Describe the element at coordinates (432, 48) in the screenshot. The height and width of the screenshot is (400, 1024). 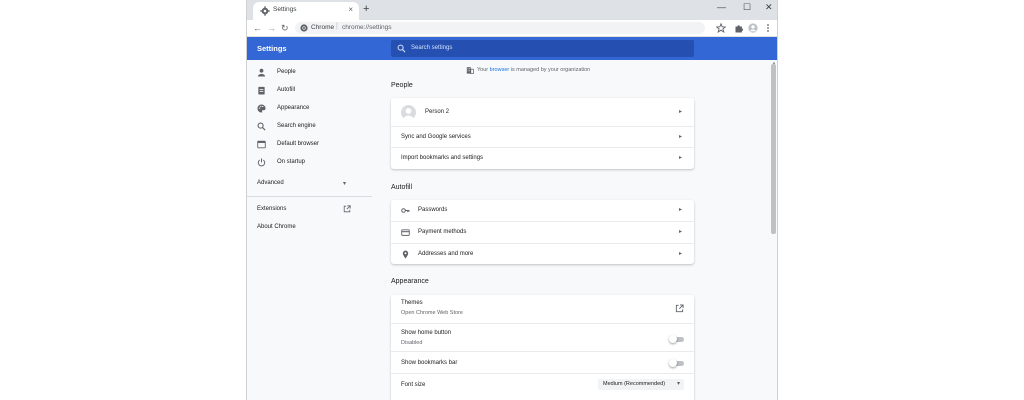
I see `search-placeholder: Search settings` at that location.